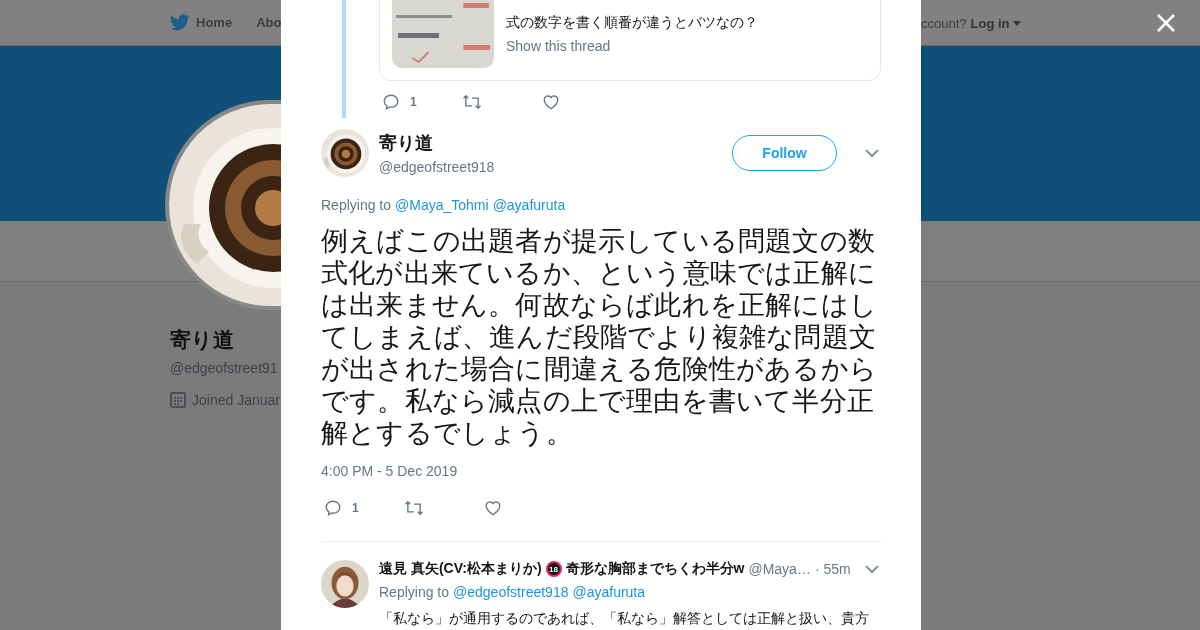 The height and width of the screenshot is (630, 1200). I want to click on account-prompt: ccount?, so click(944, 23).